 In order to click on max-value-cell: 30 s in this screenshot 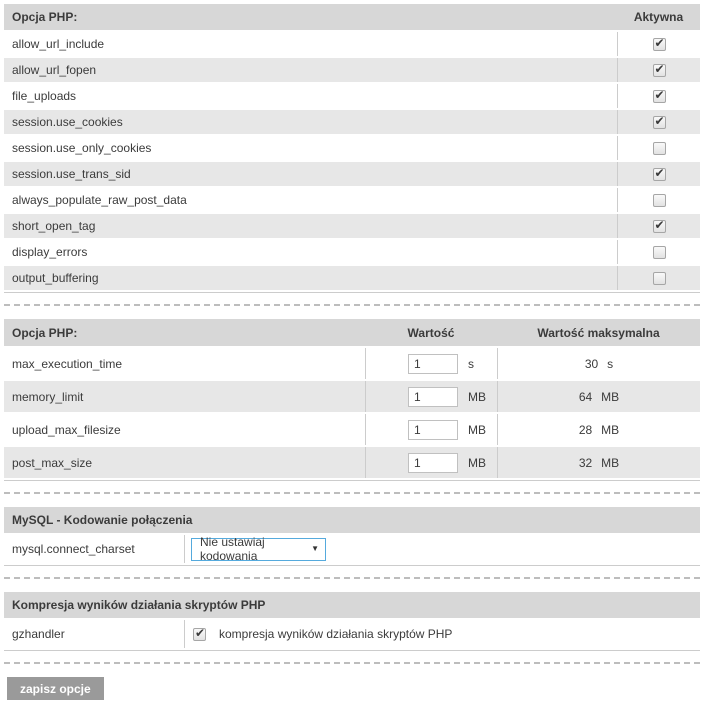, I will do `click(598, 363)`.